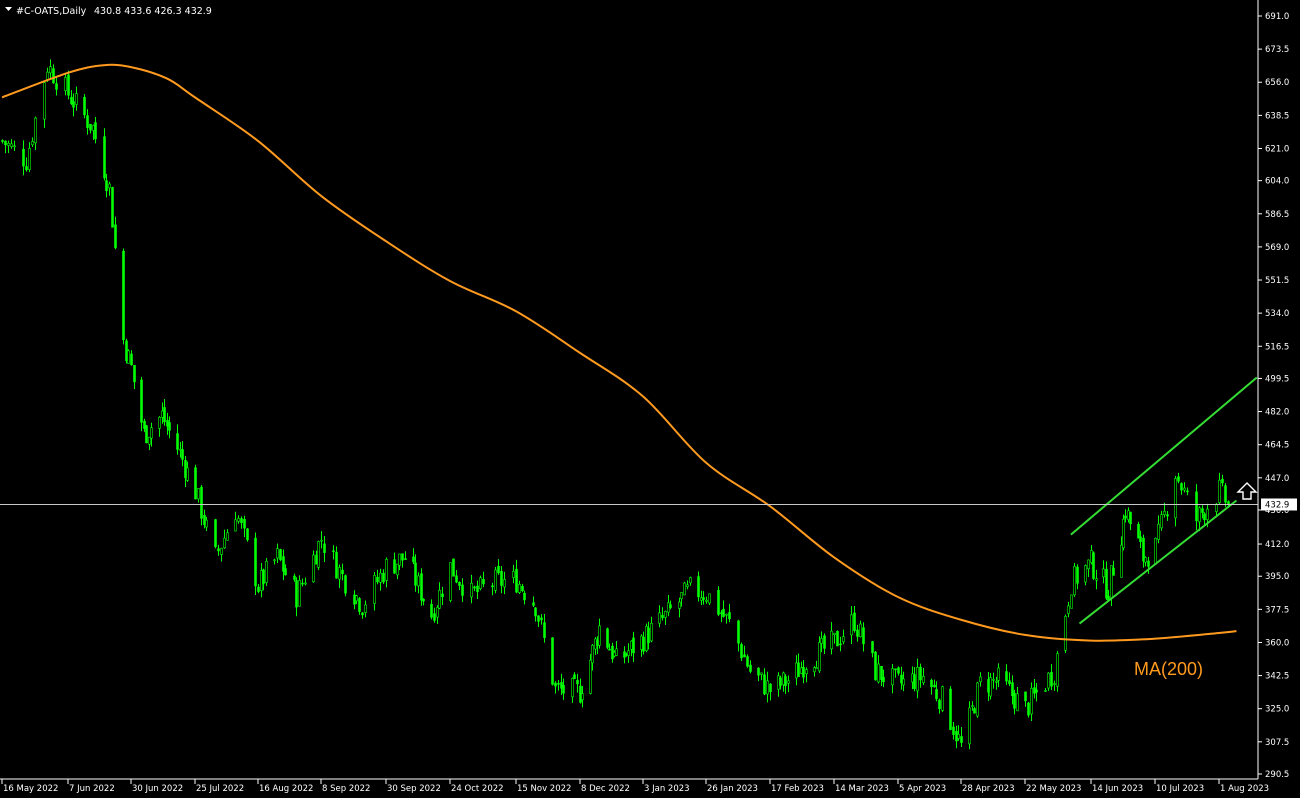  What do you see at coordinates (92, 789) in the screenshot?
I see `x-tick-label: 7 Jun 2022` at bounding box center [92, 789].